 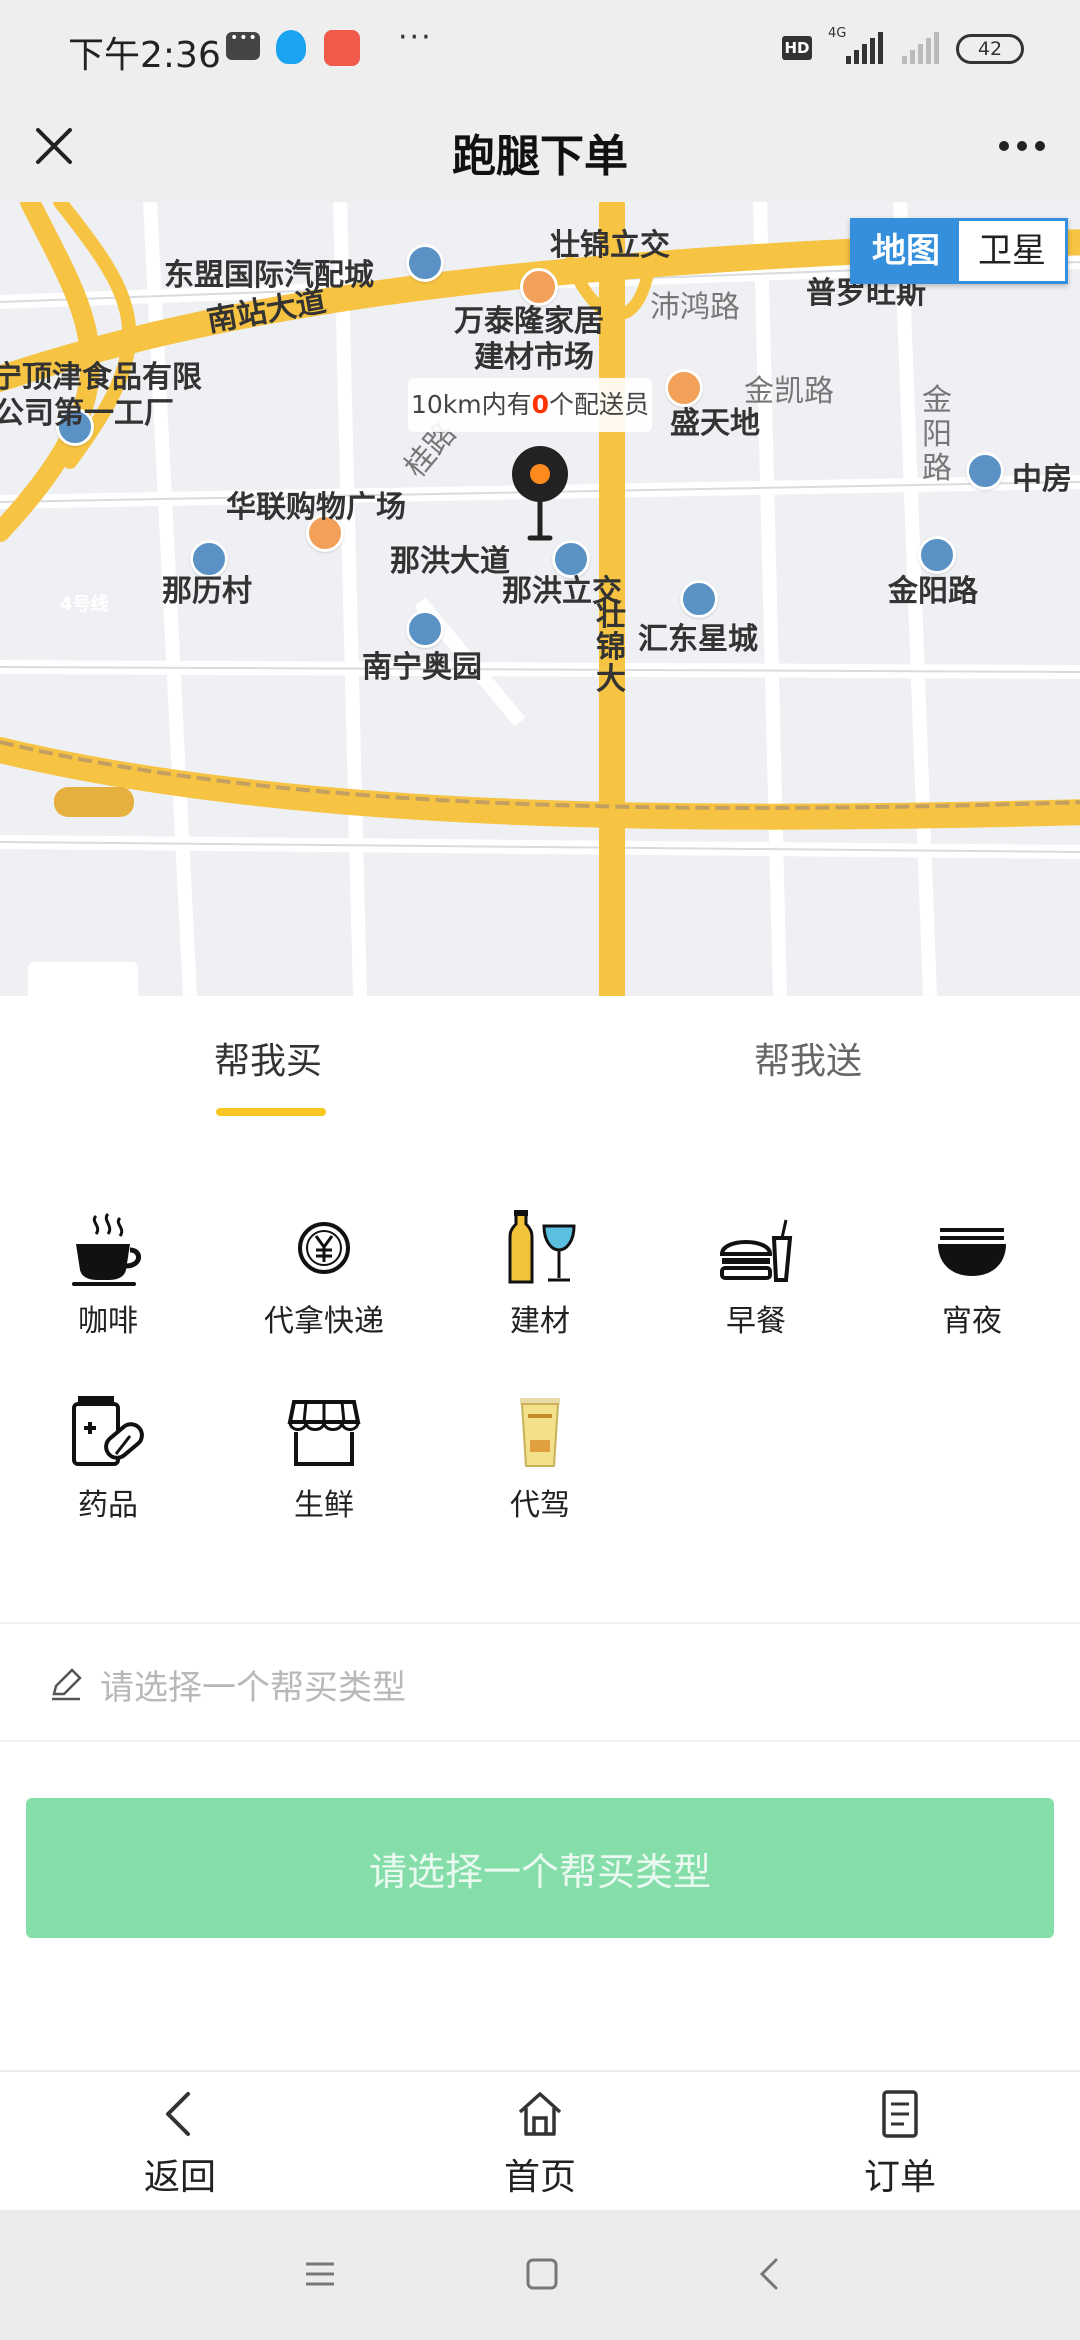 I want to click on milk-tea-icon, so click(x=540, y=1432).